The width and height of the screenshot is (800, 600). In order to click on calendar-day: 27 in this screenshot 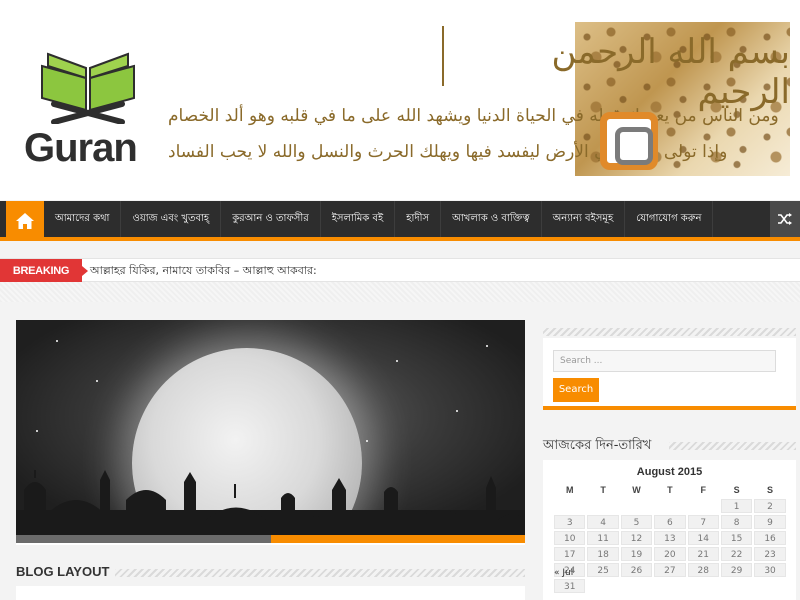, I will do `click(670, 570)`.